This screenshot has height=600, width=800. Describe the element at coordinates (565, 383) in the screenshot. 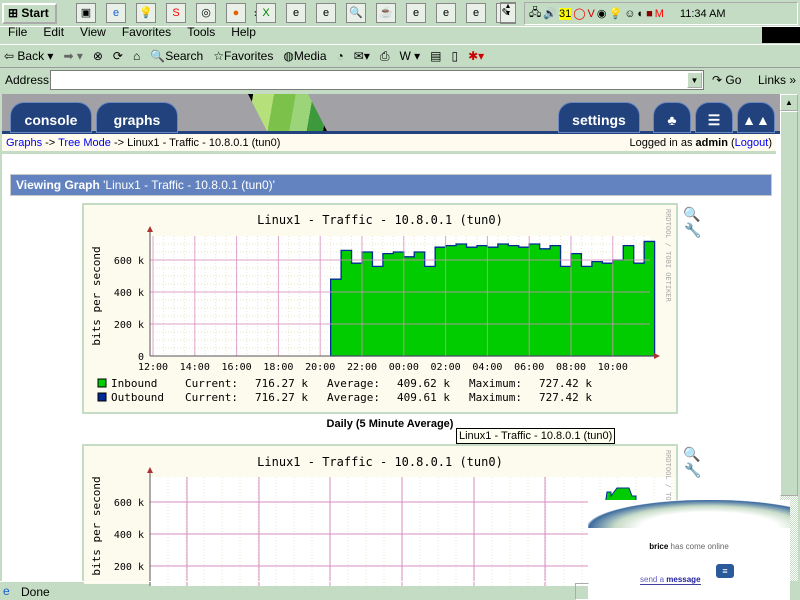

I see `legend-maximum: 727.42 k` at that location.